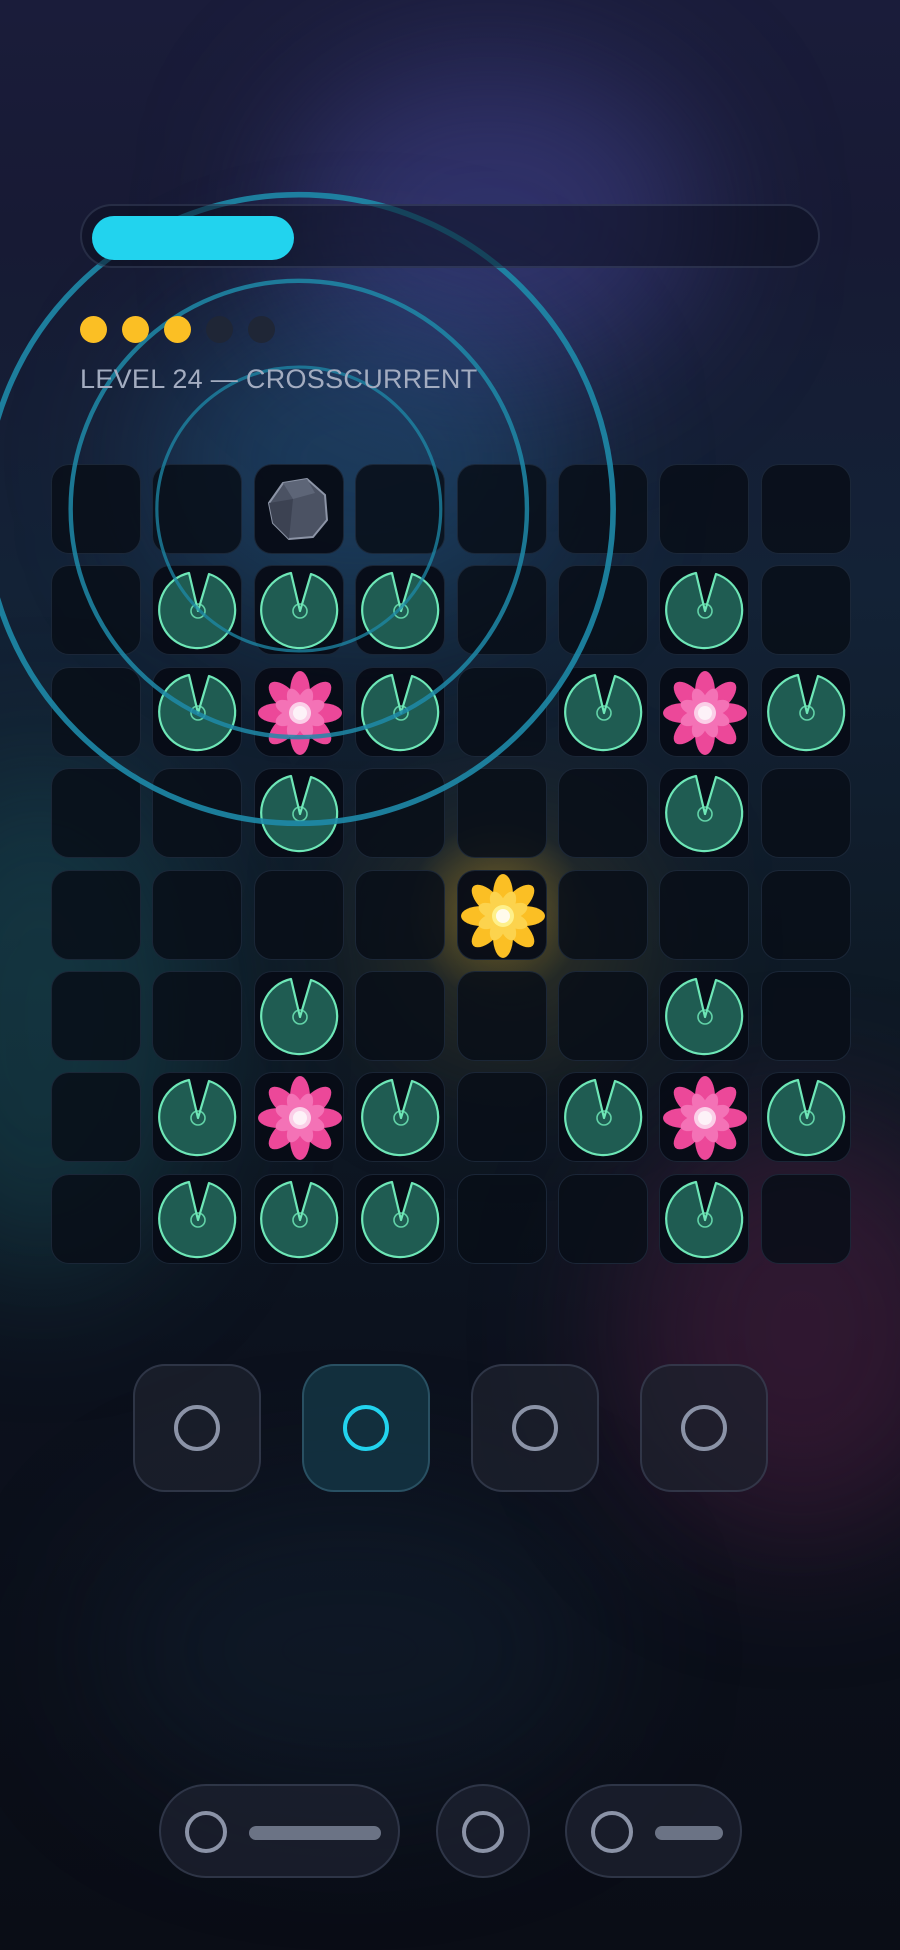 This screenshot has width=900, height=1950. Describe the element at coordinates (653, 1831) in the screenshot. I see `bottom-right-button` at that location.